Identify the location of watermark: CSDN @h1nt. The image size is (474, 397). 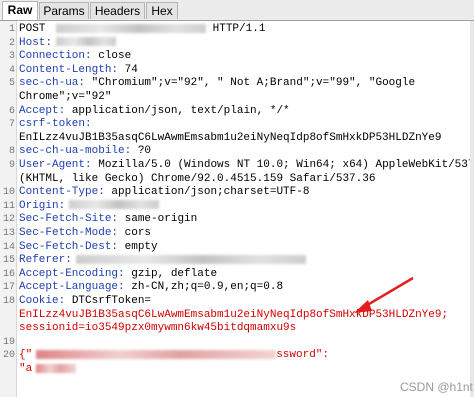
(436, 387).